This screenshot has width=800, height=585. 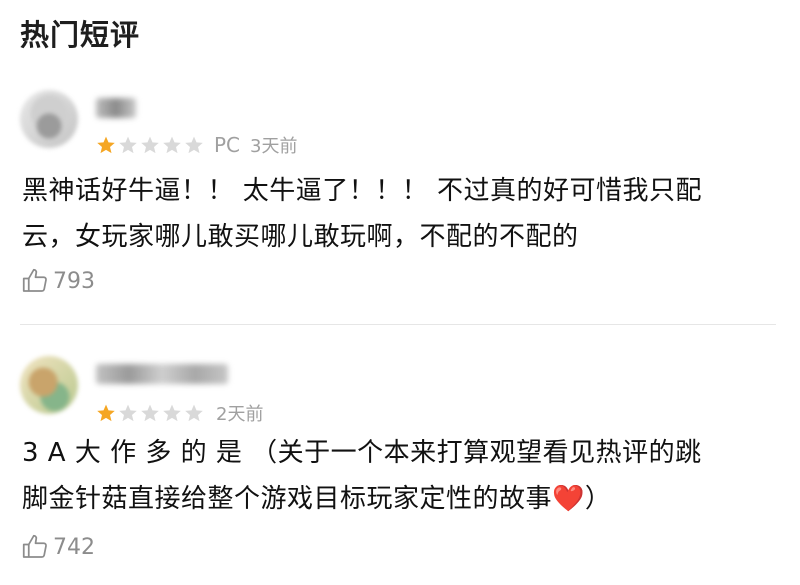 What do you see at coordinates (227, 145) in the screenshot?
I see `platform-label: PC` at bounding box center [227, 145].